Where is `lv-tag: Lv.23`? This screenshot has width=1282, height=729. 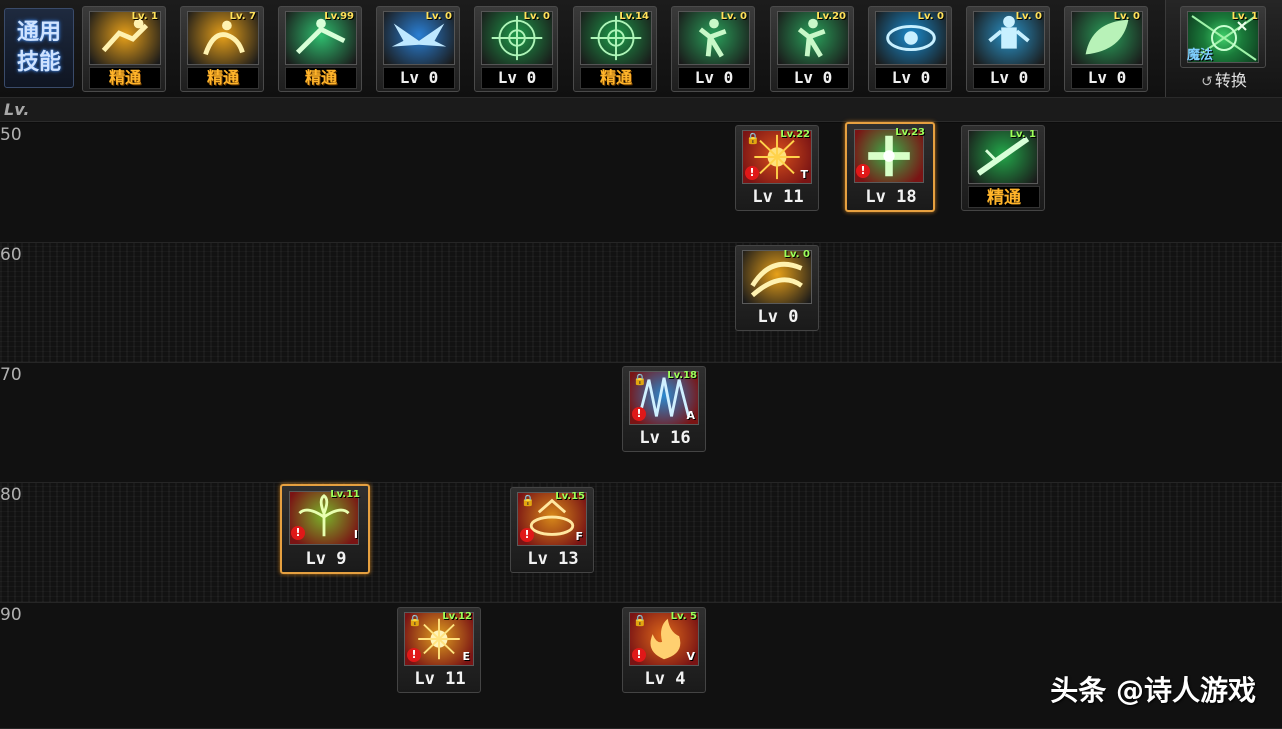 lv-tag: Lv.23 is located at coordinates (910, 132).